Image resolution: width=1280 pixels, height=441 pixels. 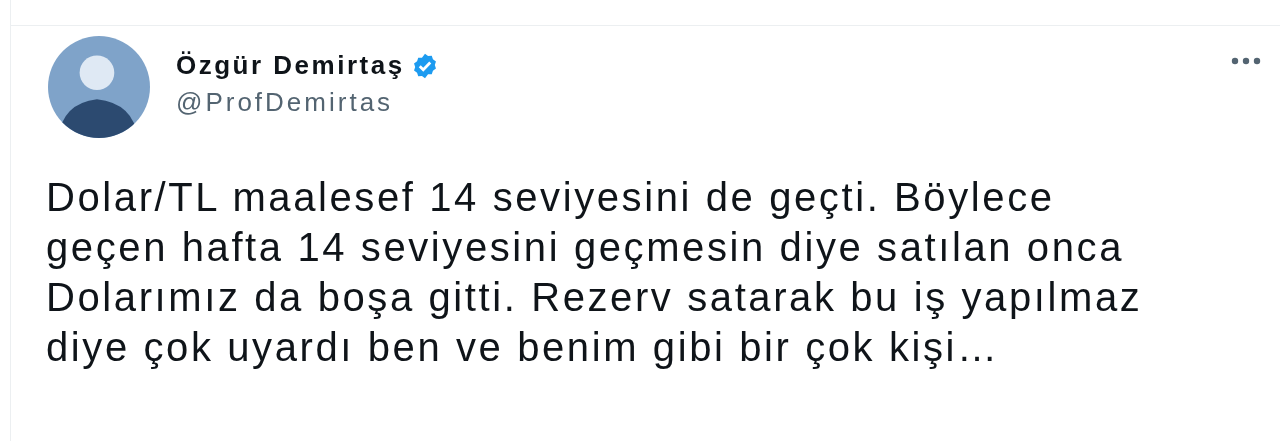 What do you see at coordinates (290, 65) in the screenshot?
I see `author-name: Özgür Demirtaş` at bounding box center [290, 65].